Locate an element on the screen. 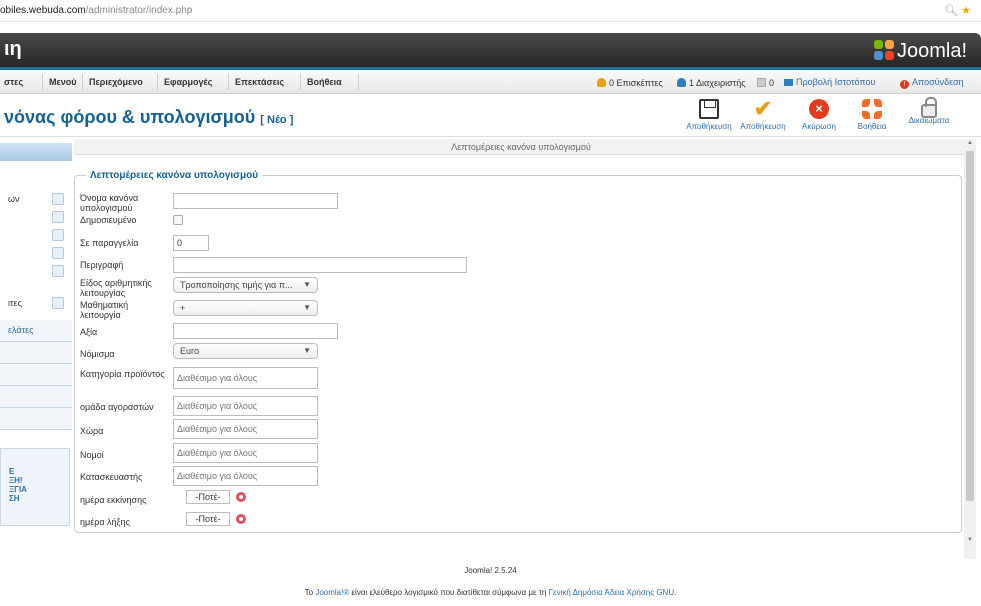 Image resolution: width=981 pixels, height=606 pixels. math-op-label: Μαθηματική λειτουργία is located at coordinates (104, 310).